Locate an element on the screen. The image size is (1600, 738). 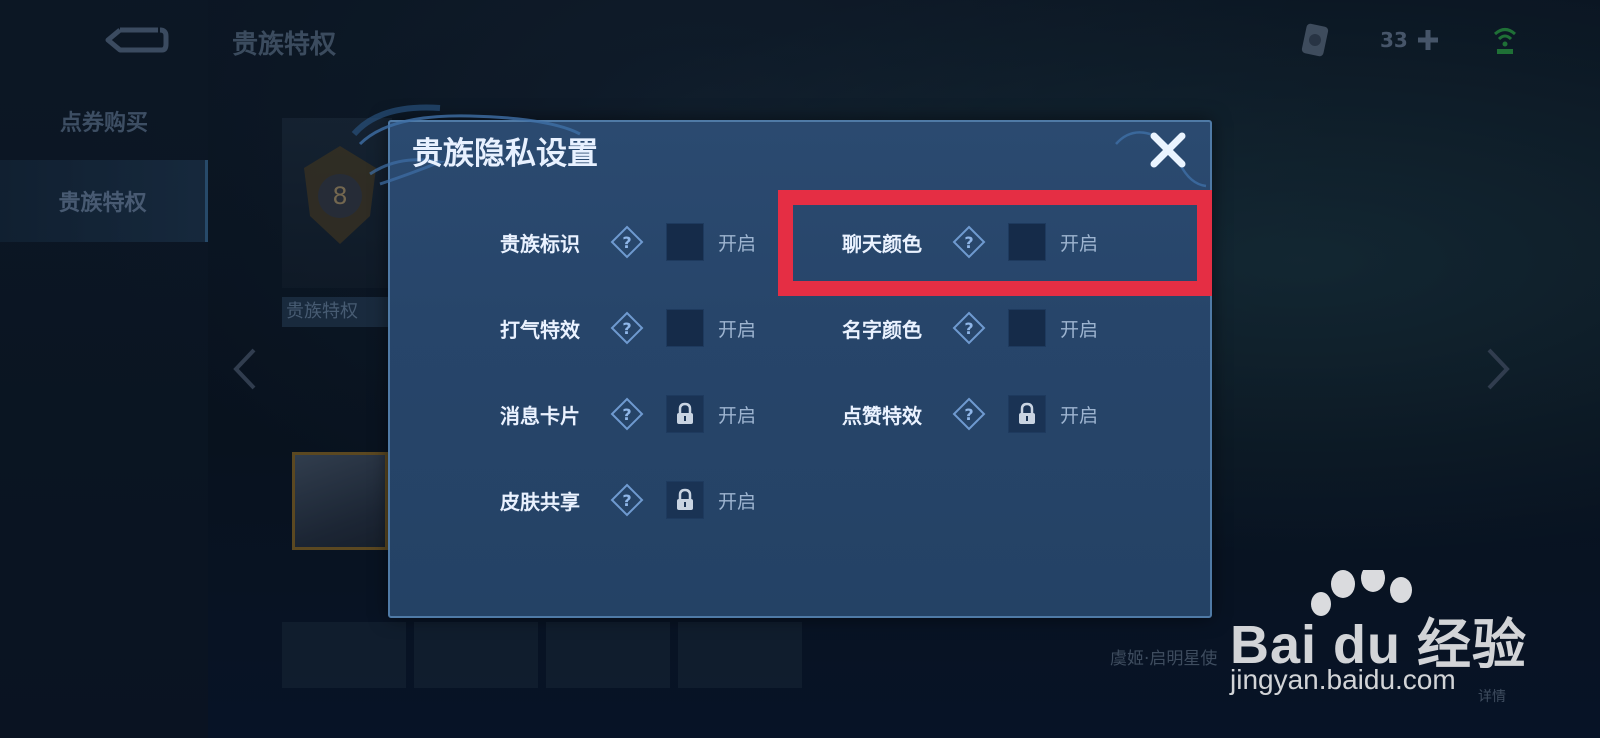
setting-message-card: 消息卡片 ? 开启 is located at coordinates (628, 414).